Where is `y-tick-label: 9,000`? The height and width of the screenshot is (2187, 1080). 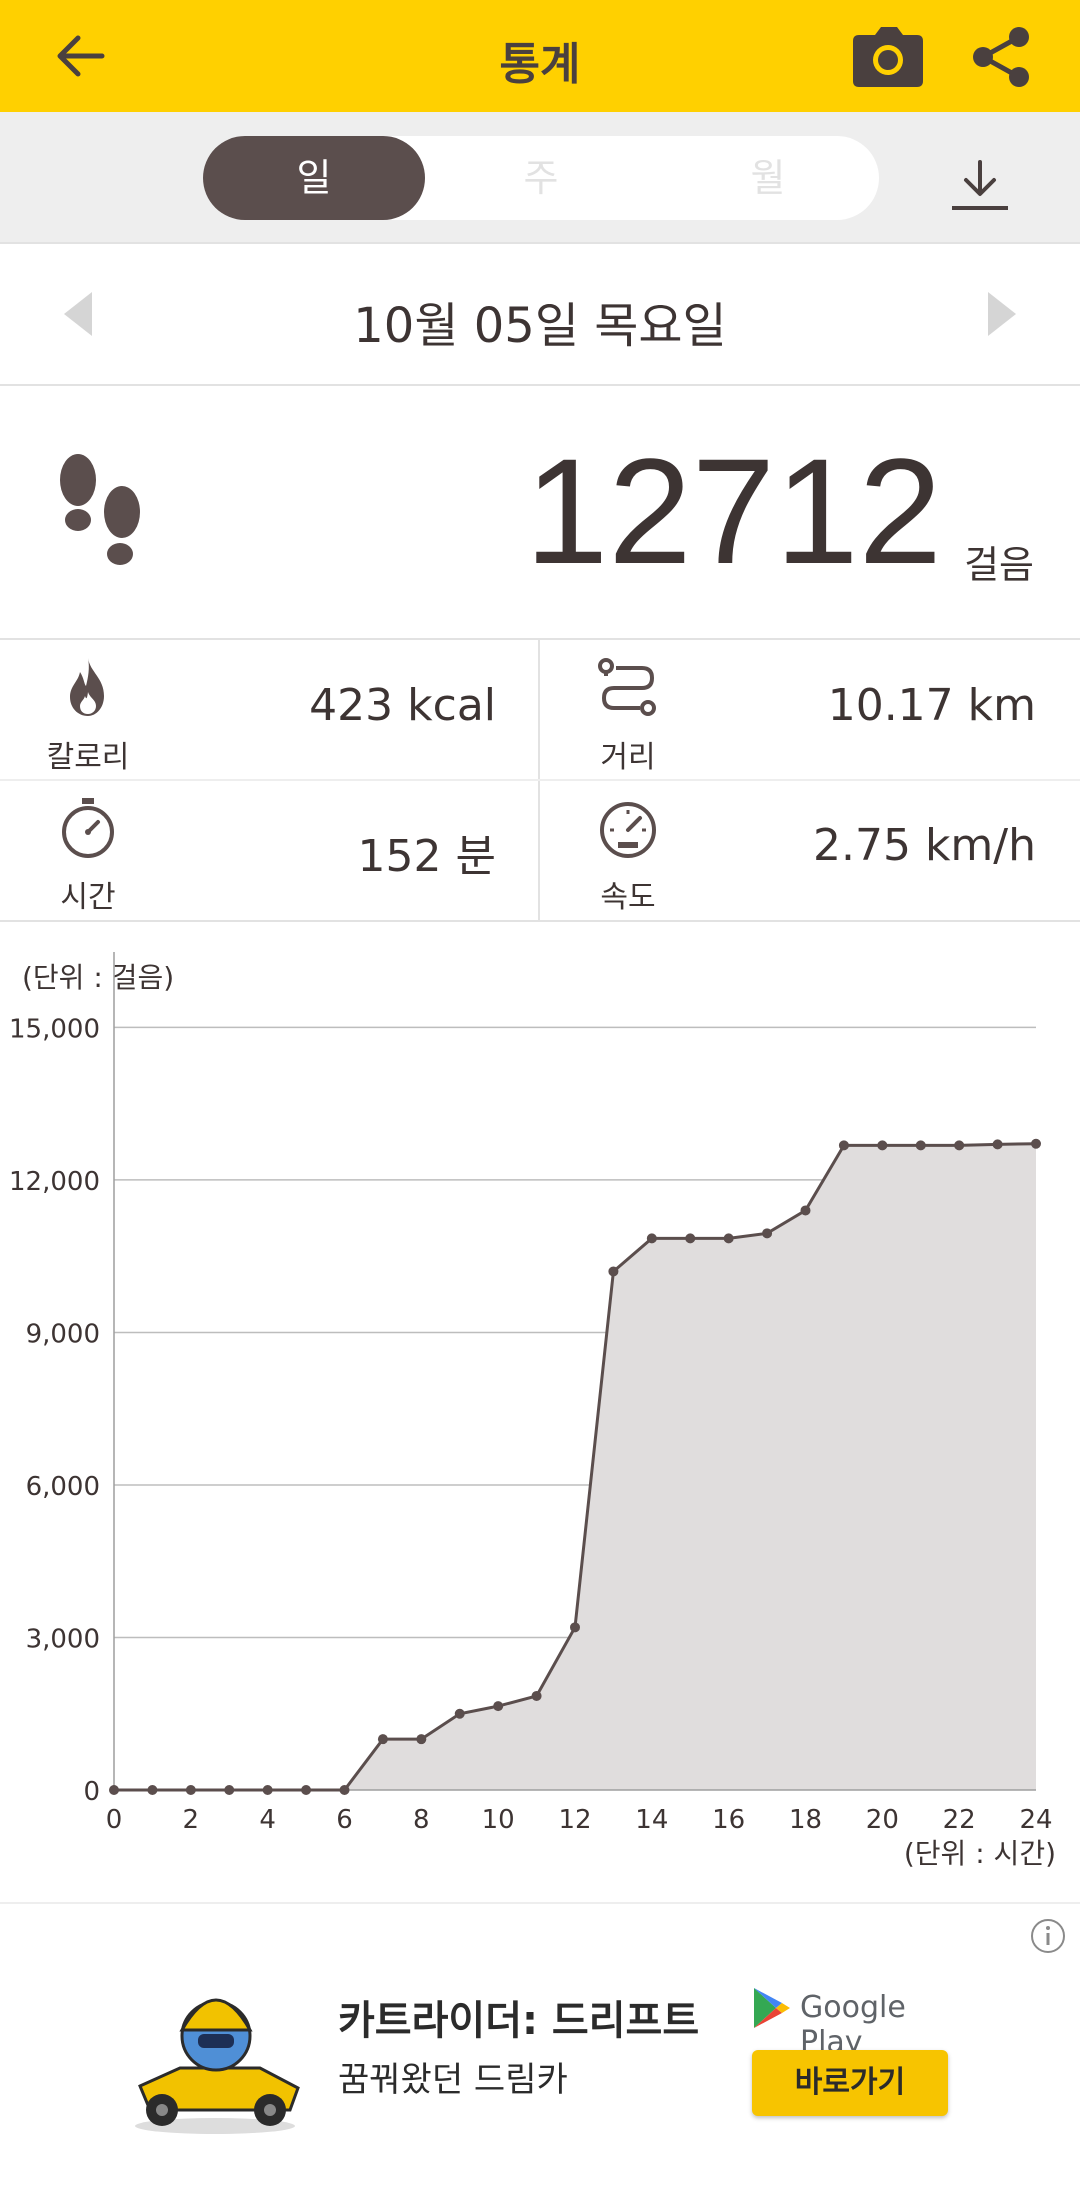
y-tick-label: 9,000 is located at coordinates (63, 1334).